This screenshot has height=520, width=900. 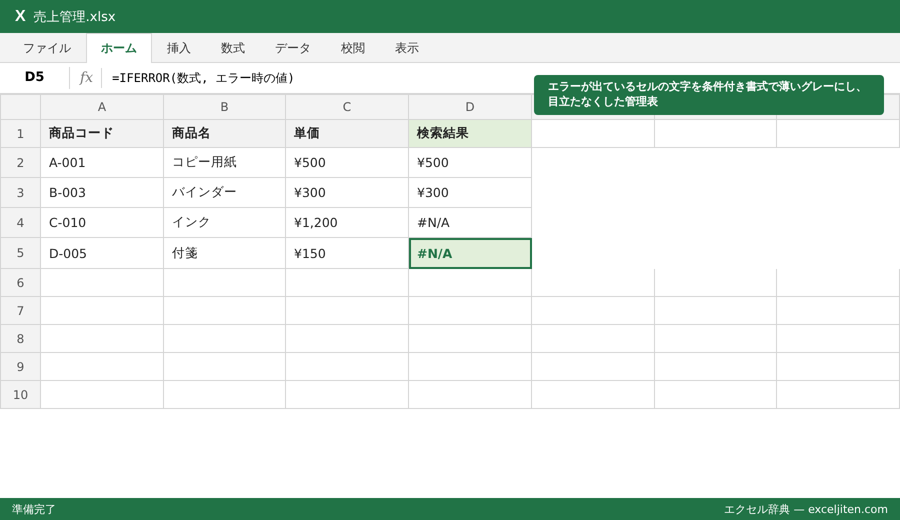 What do you see at coordinates (21, 253) in the screenshot?
I see `row-header: 5` at bounding box center [21, 253].